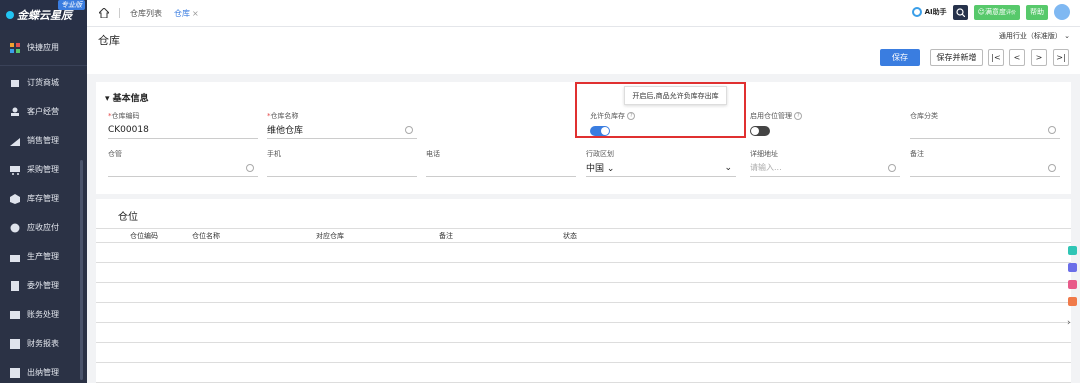  I want to click on chart-icon, so click(15, 141).